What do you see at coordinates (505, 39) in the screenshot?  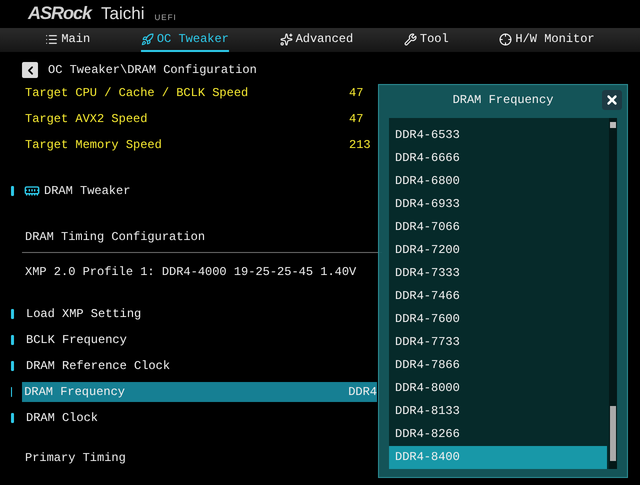 I see `crosshair-icon` at bounding box center [505, 39].